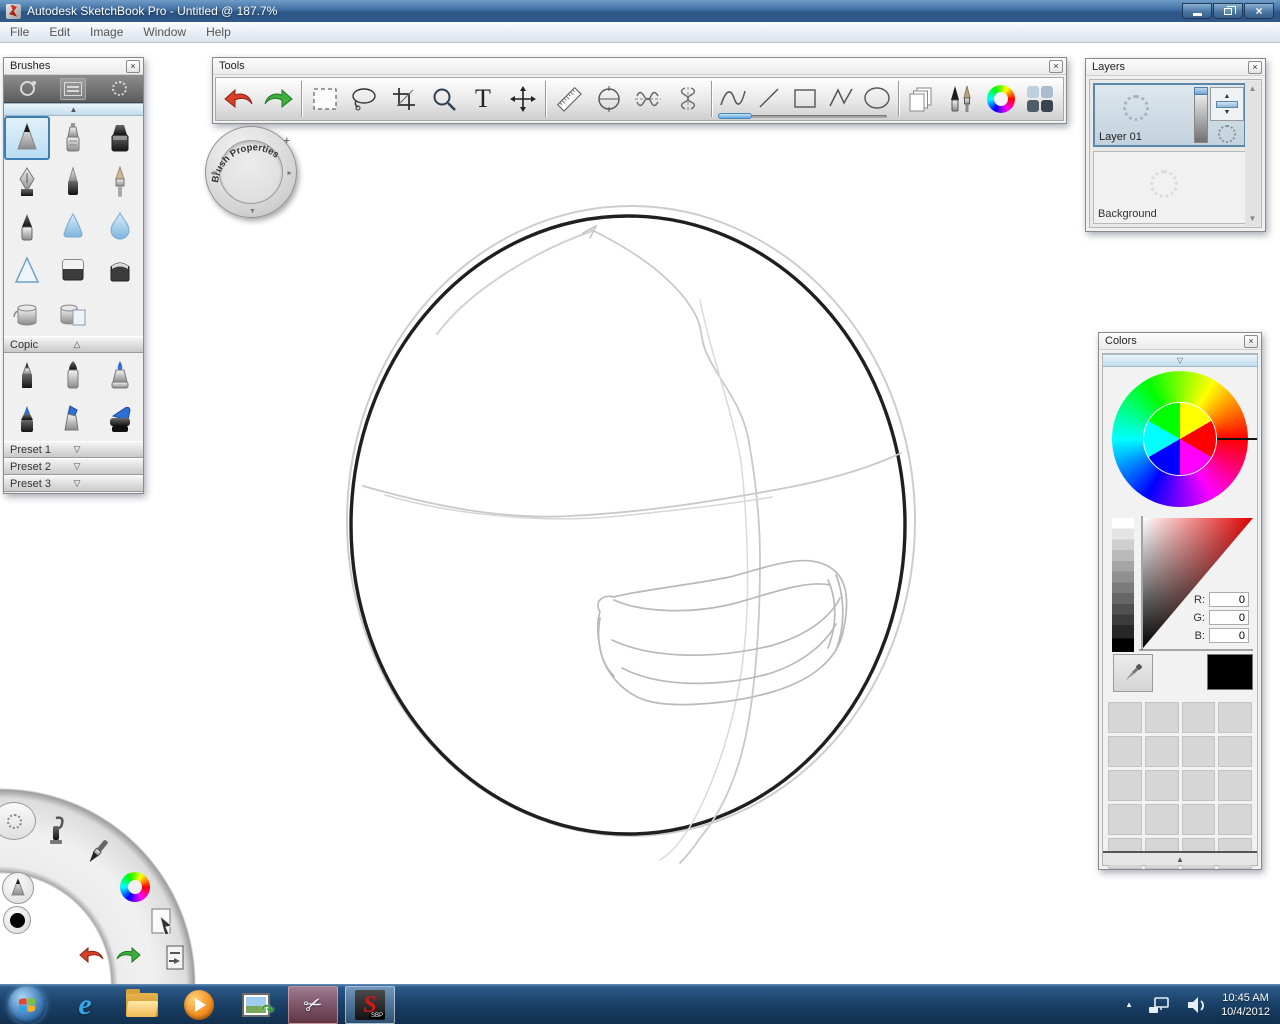 The width and height of the screenshot is (1280, 1024). Describe the element at coordinates (649, 99) in the screenshot. I see `symmetry-horizontal-button` at that location.